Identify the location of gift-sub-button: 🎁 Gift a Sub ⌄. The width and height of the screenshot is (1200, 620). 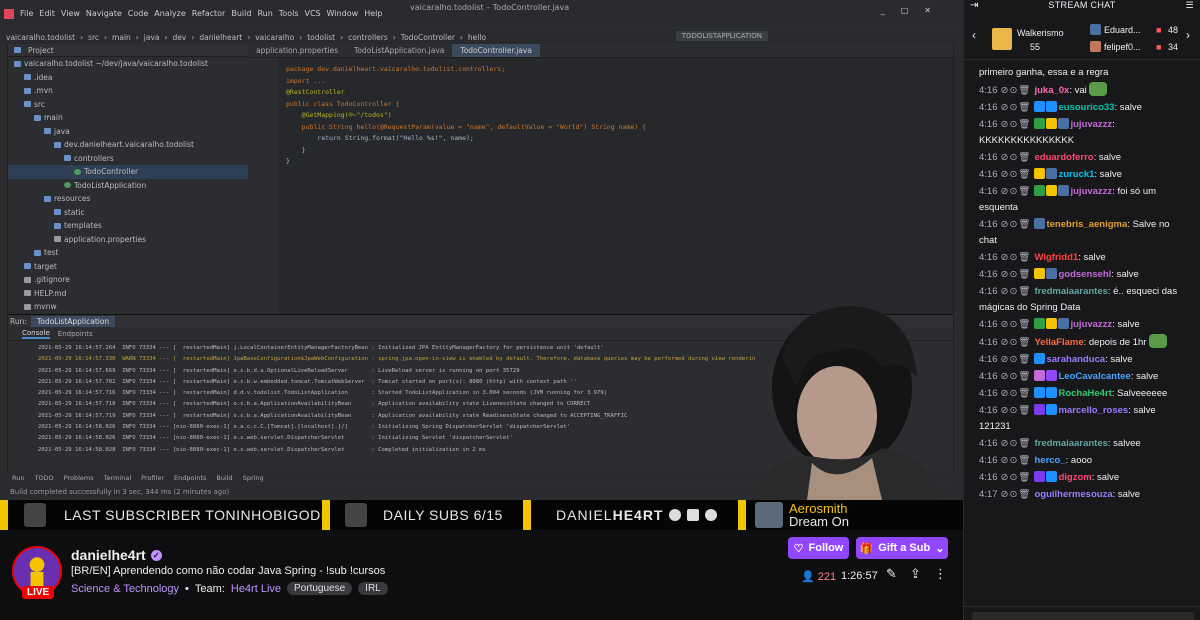
(902, 548).